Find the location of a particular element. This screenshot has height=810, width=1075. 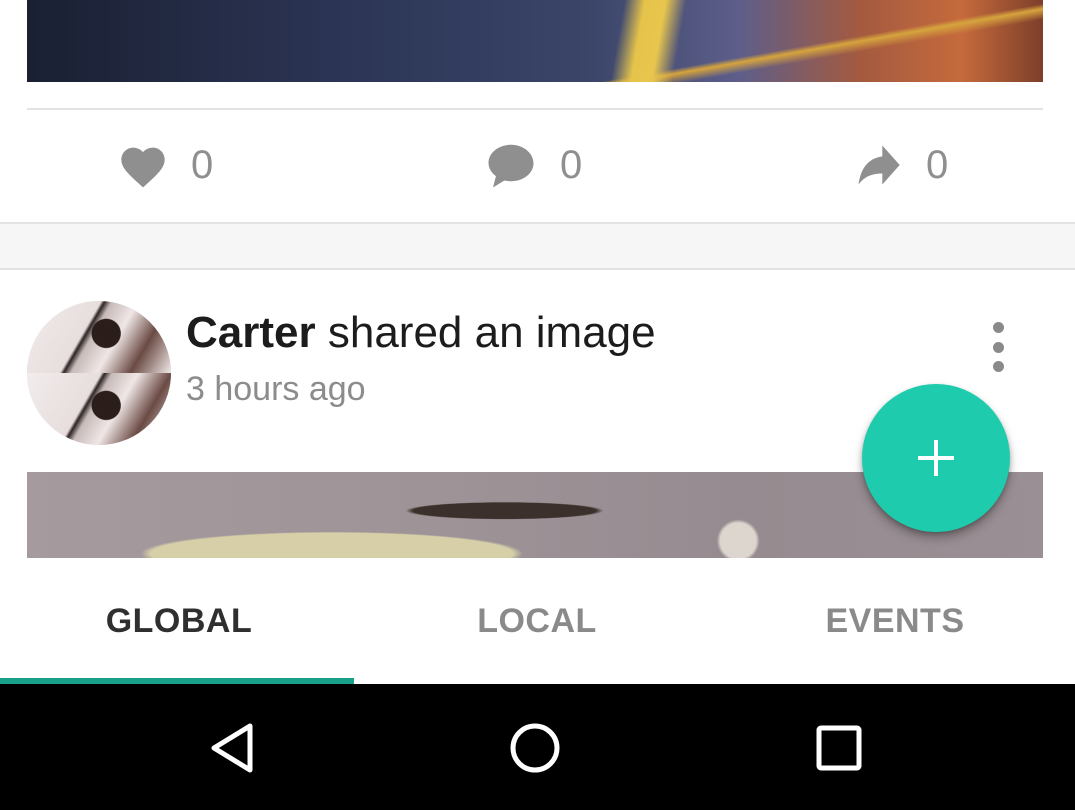

post-headline: Carter shared an image is located at coordinates (421, 333).